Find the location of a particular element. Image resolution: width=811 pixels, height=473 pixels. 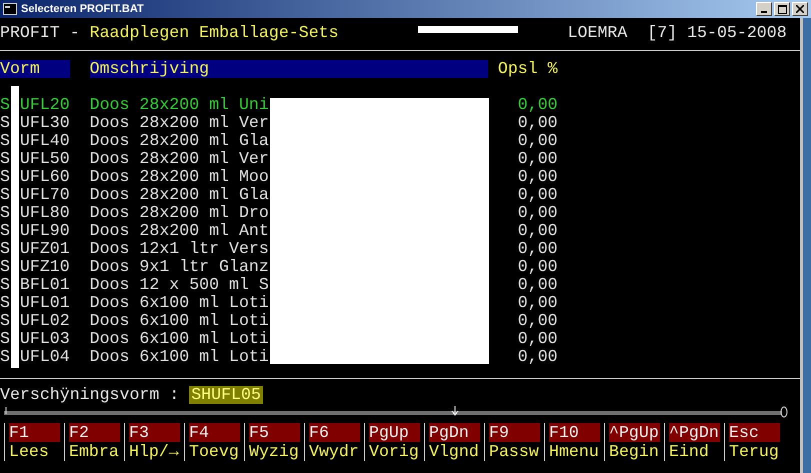

table-cell-text: UFZ10 is located at coordinates (45, 267).